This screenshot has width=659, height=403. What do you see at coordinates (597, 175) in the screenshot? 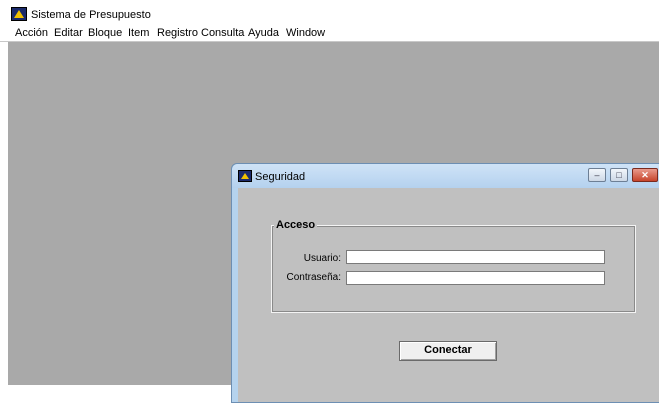
I see `minimize-button: –` at bounding box center [597, 175].